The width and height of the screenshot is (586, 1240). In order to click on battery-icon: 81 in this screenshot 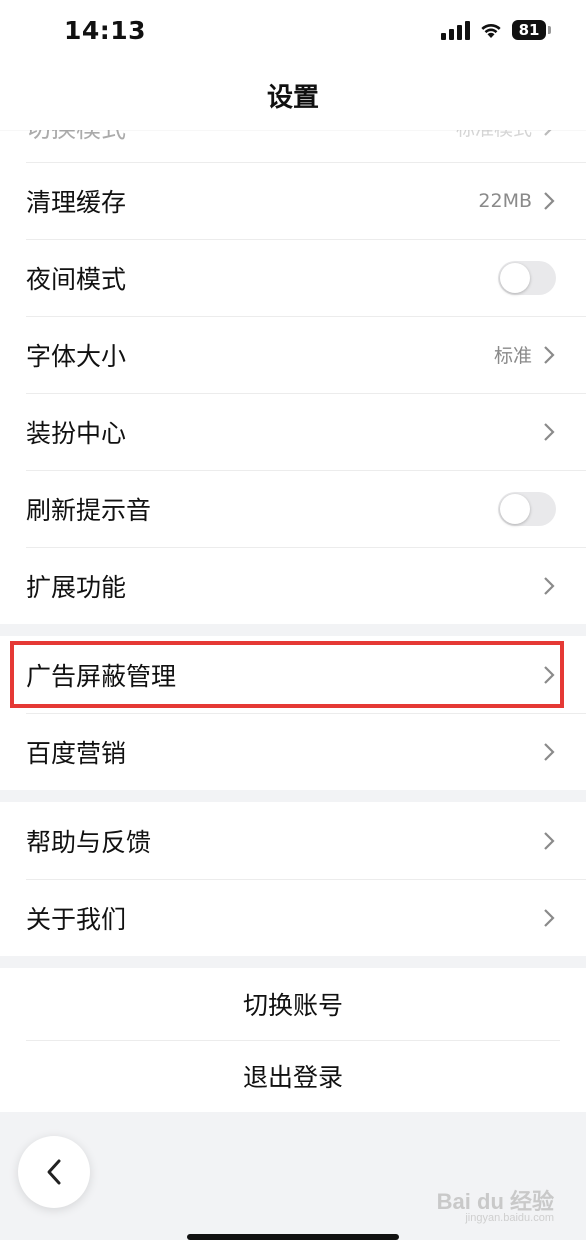, I will do `click(531, 30)`.